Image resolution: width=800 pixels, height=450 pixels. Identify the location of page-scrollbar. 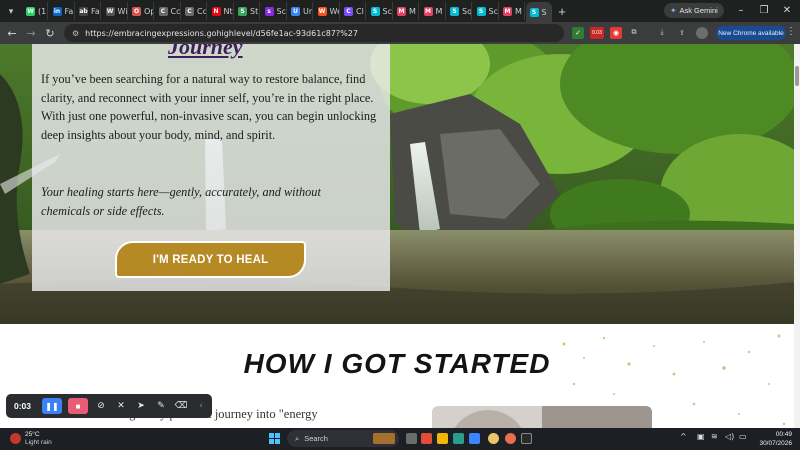
(797, 236).